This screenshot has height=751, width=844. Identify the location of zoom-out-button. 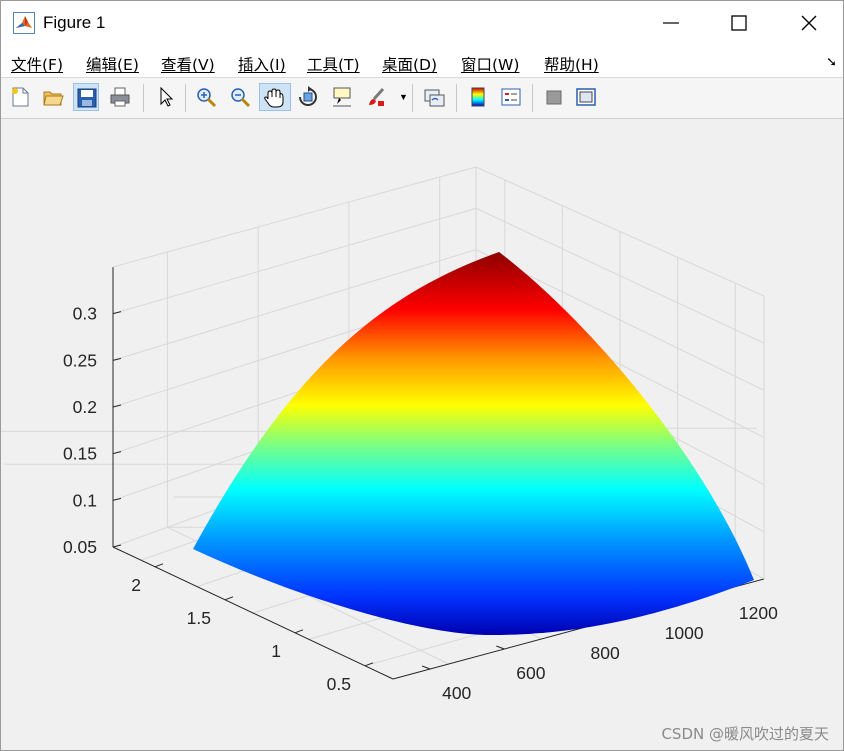
(240, 97).